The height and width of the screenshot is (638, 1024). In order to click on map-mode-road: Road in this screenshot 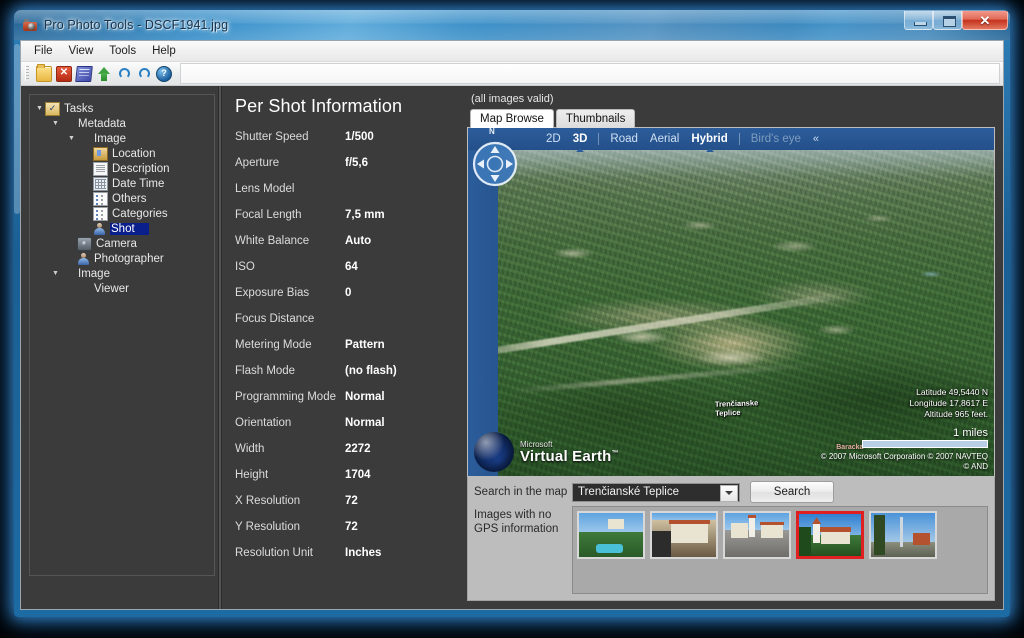, I will do `click(624, 139)`.